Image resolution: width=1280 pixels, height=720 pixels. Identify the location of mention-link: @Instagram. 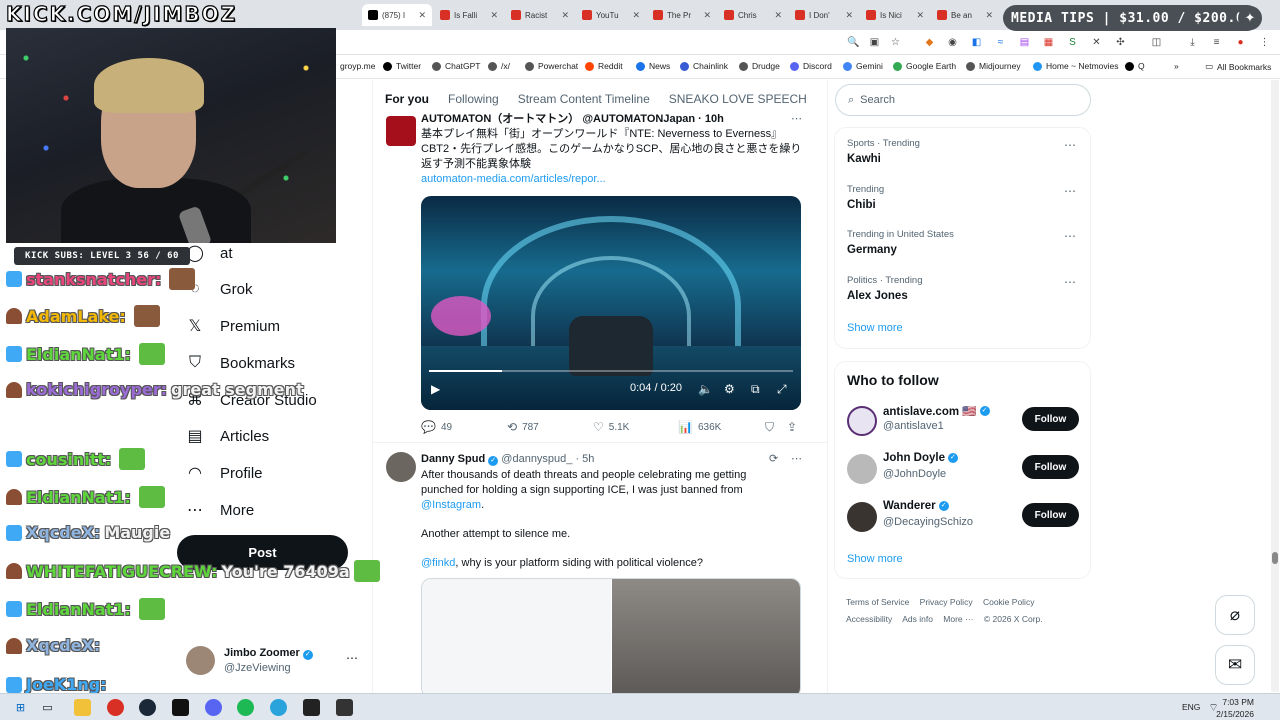
(451, 505).